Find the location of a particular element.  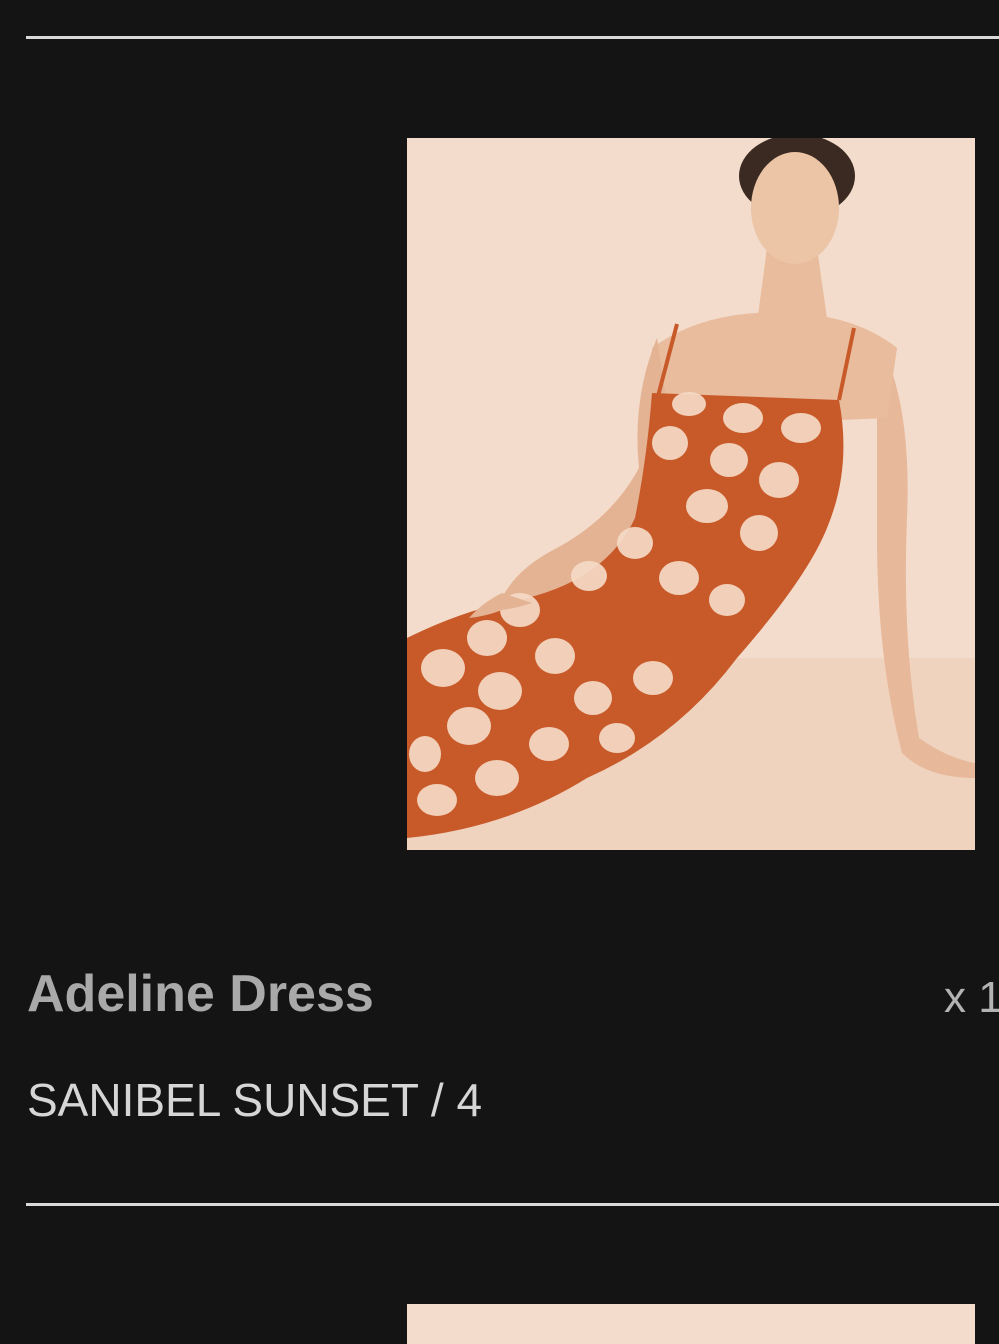

next-product-image is located at coordinates (691, 1324).